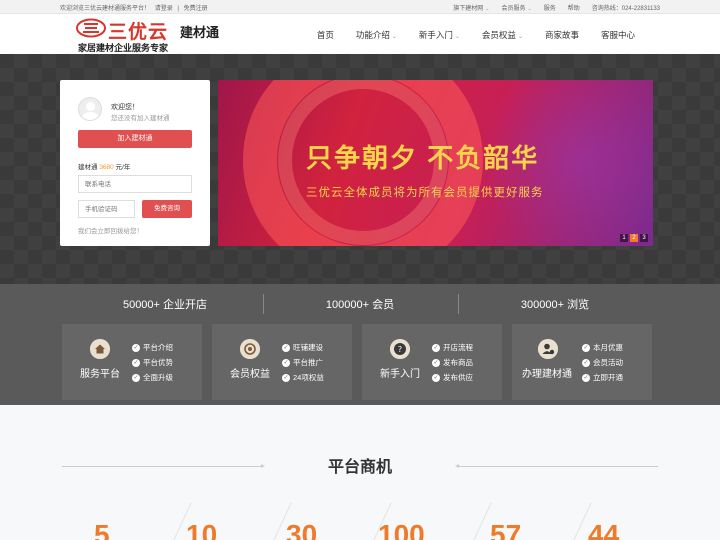 The image size is (720, 540). Describe the element at coordinates (468, 9) in the screenshot. I see `top-link-label: 旗下建材网` at that location.